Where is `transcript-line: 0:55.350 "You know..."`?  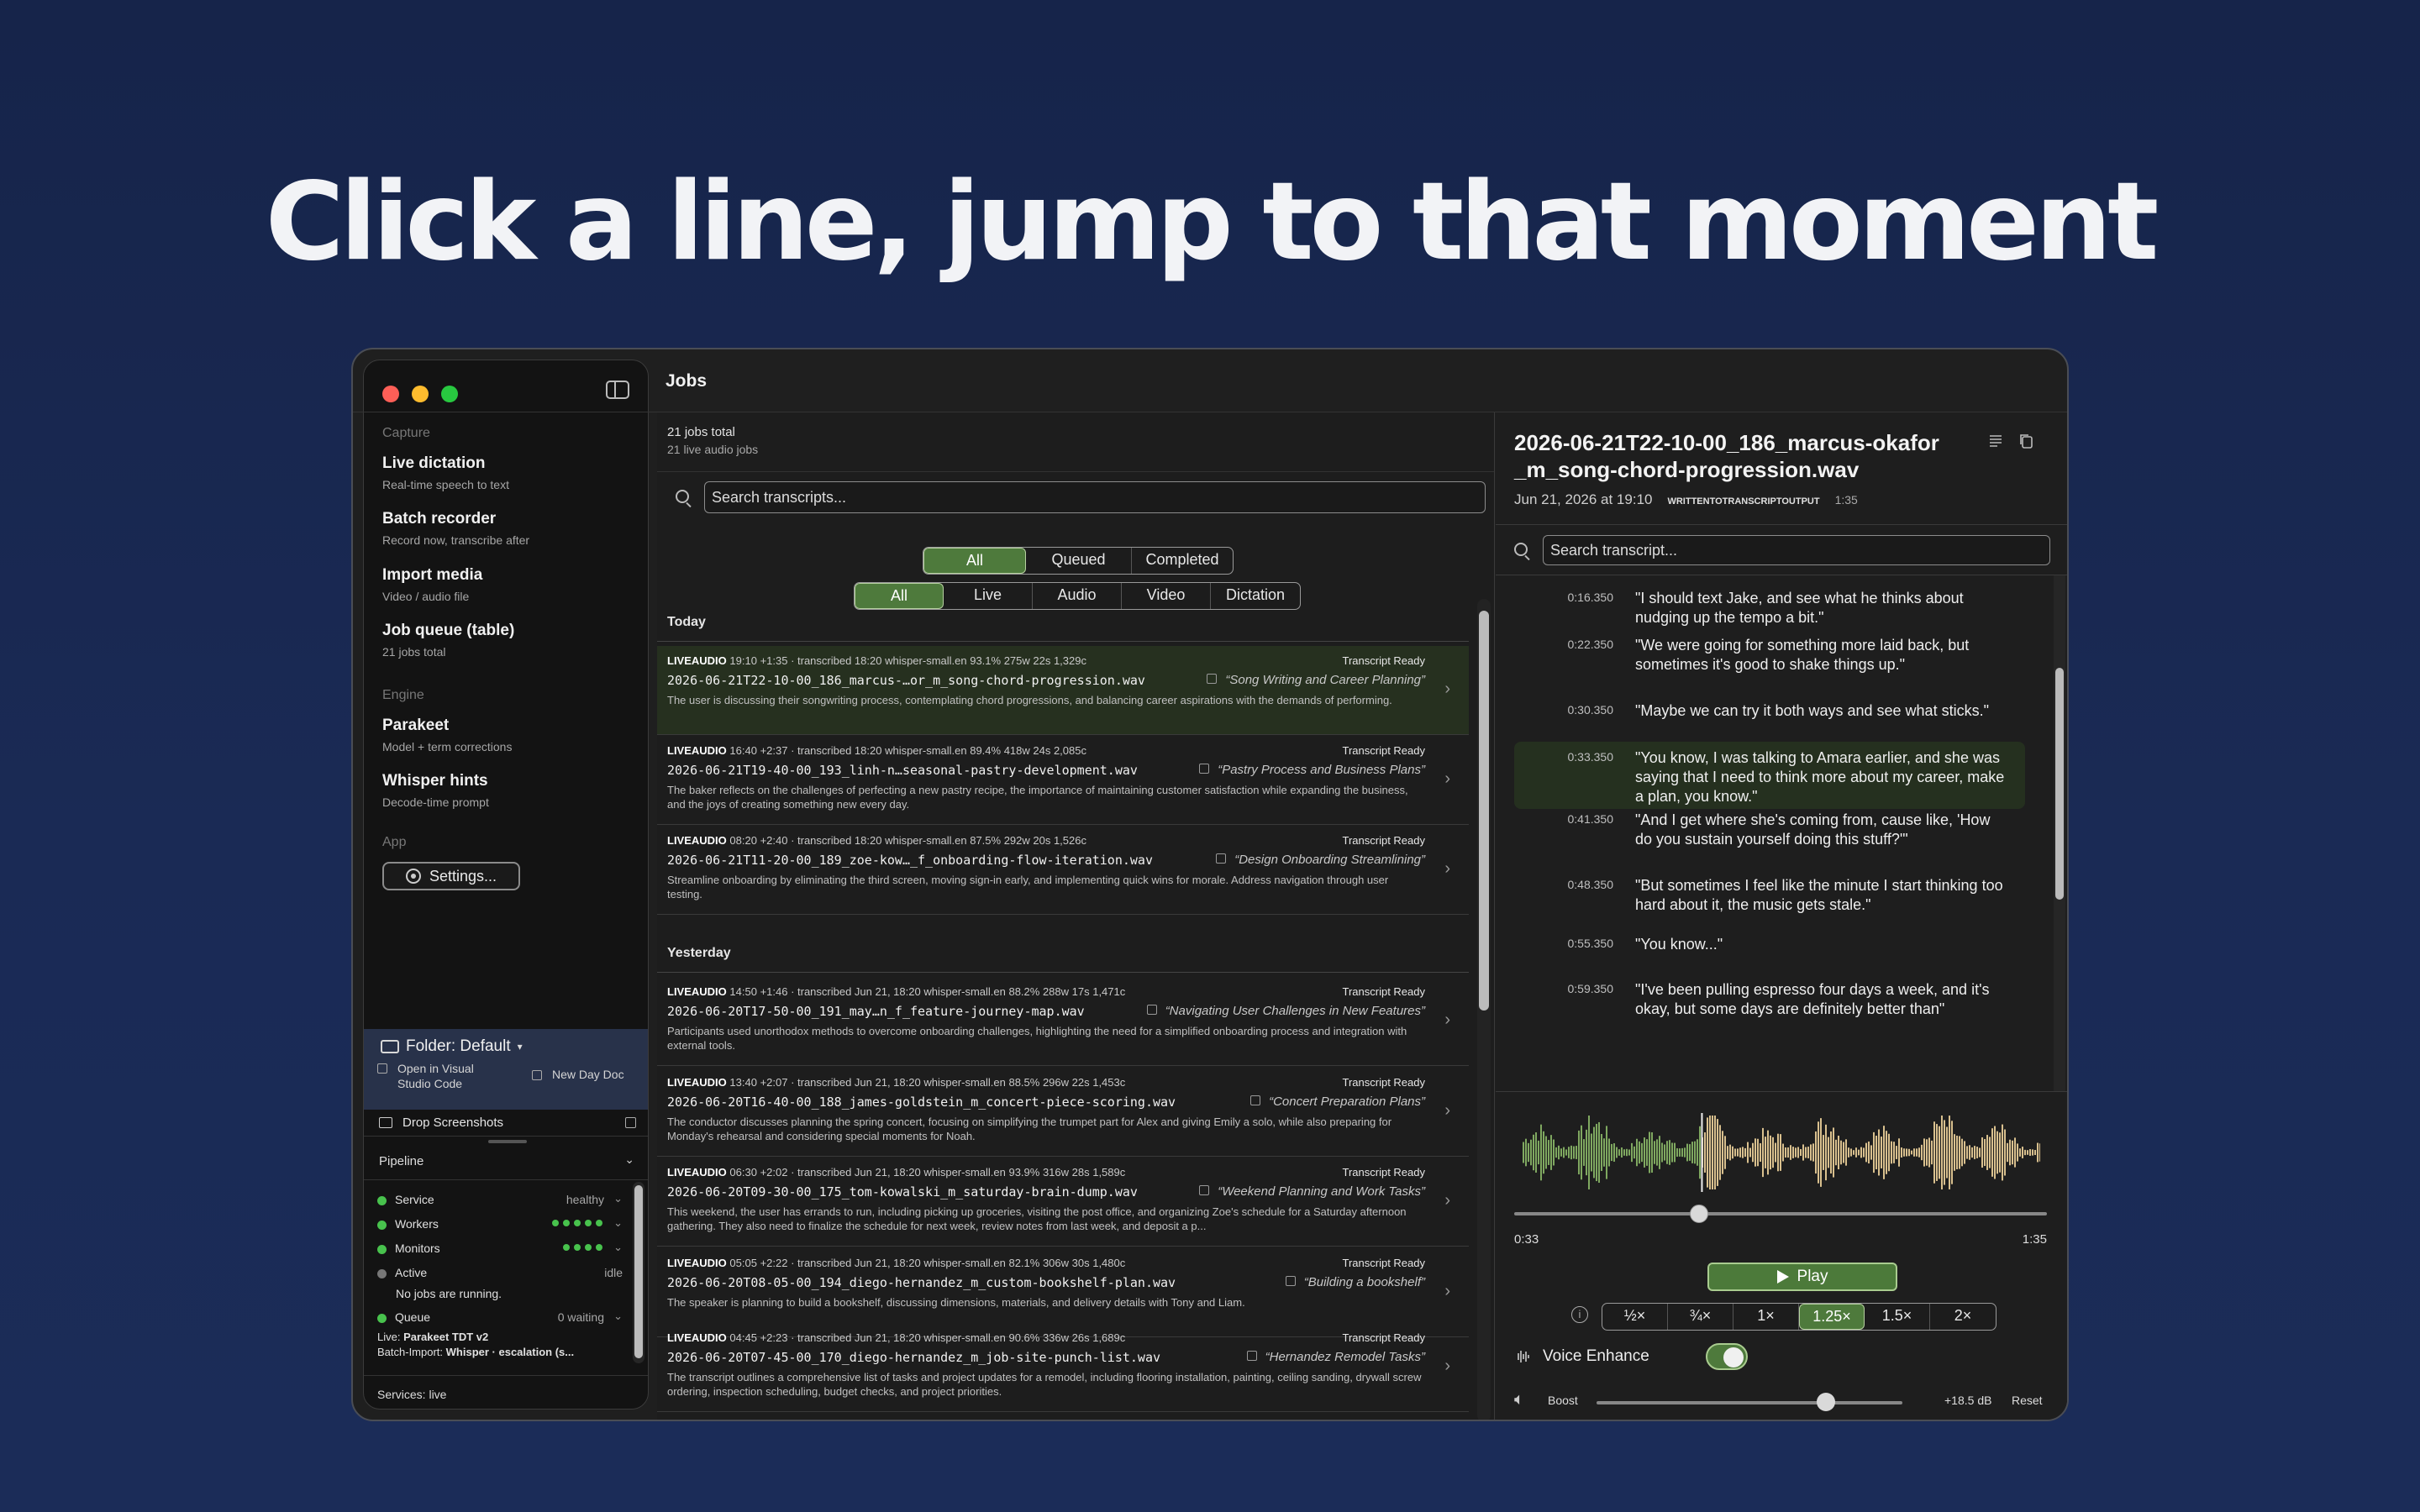 transcript-line: 0:55.350 "You know..." is located at coordinates (1769, 945).